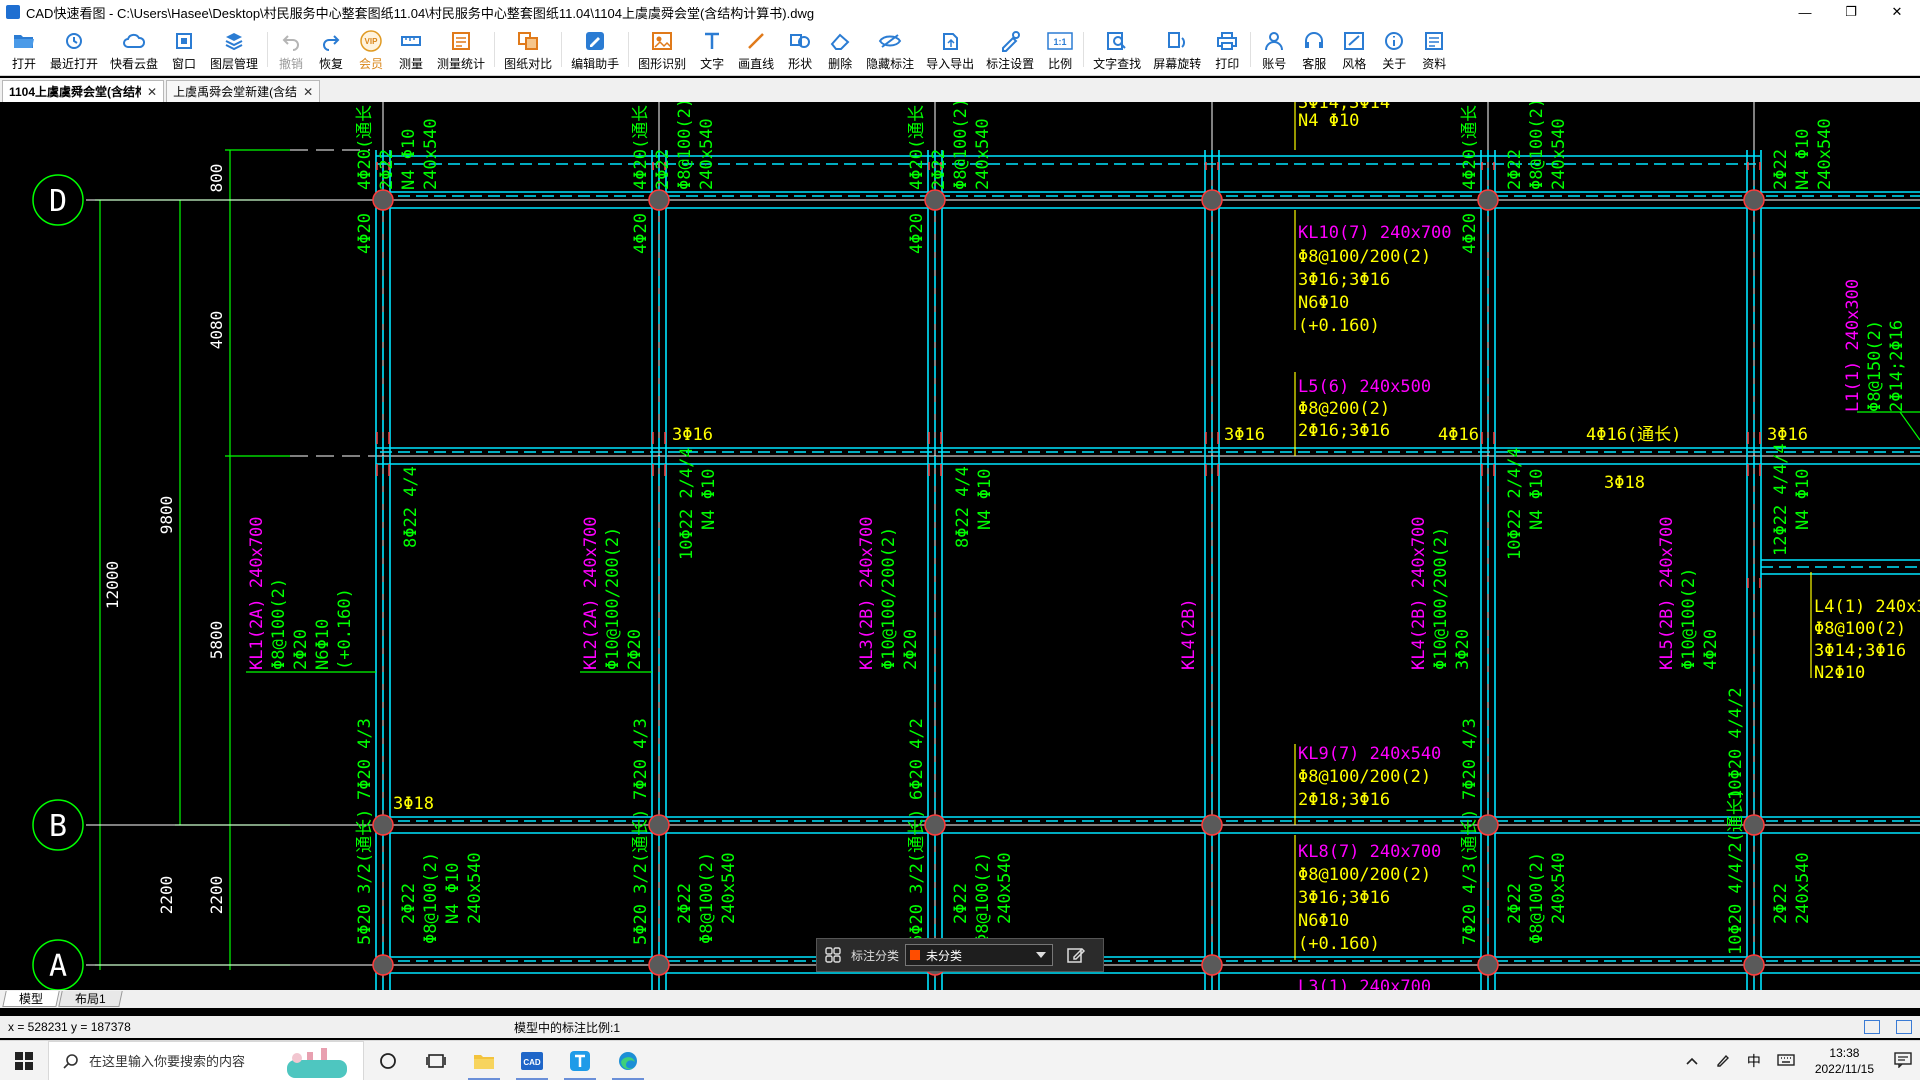  I want to click on line-button: 画直线, so click(756, 50).